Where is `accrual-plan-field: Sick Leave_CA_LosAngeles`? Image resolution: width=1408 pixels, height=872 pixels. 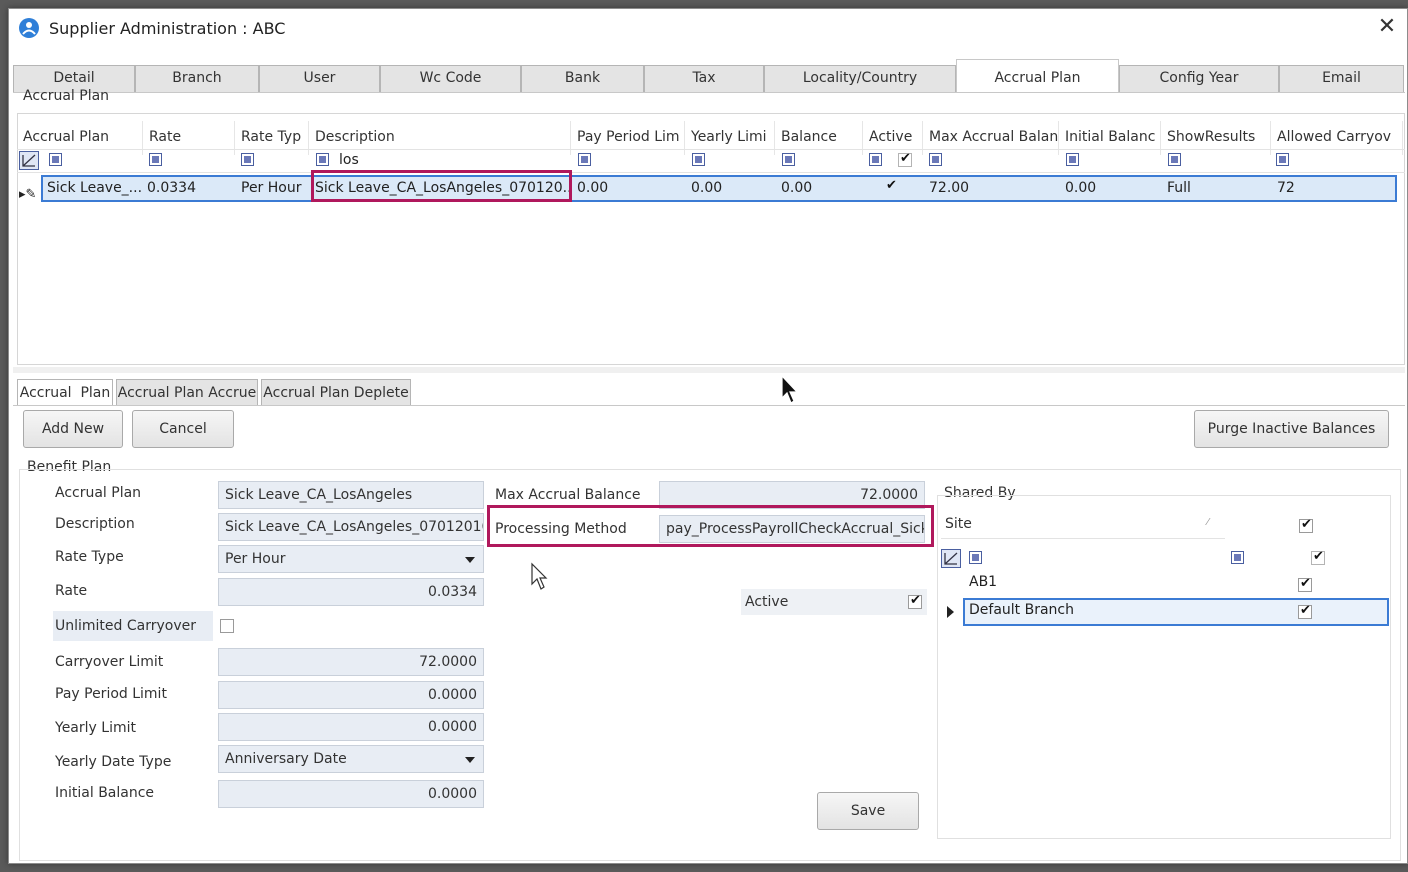
accrual-plan-field: Sick Leave_CA_LosAngeles is located at coordinates (351, 495).